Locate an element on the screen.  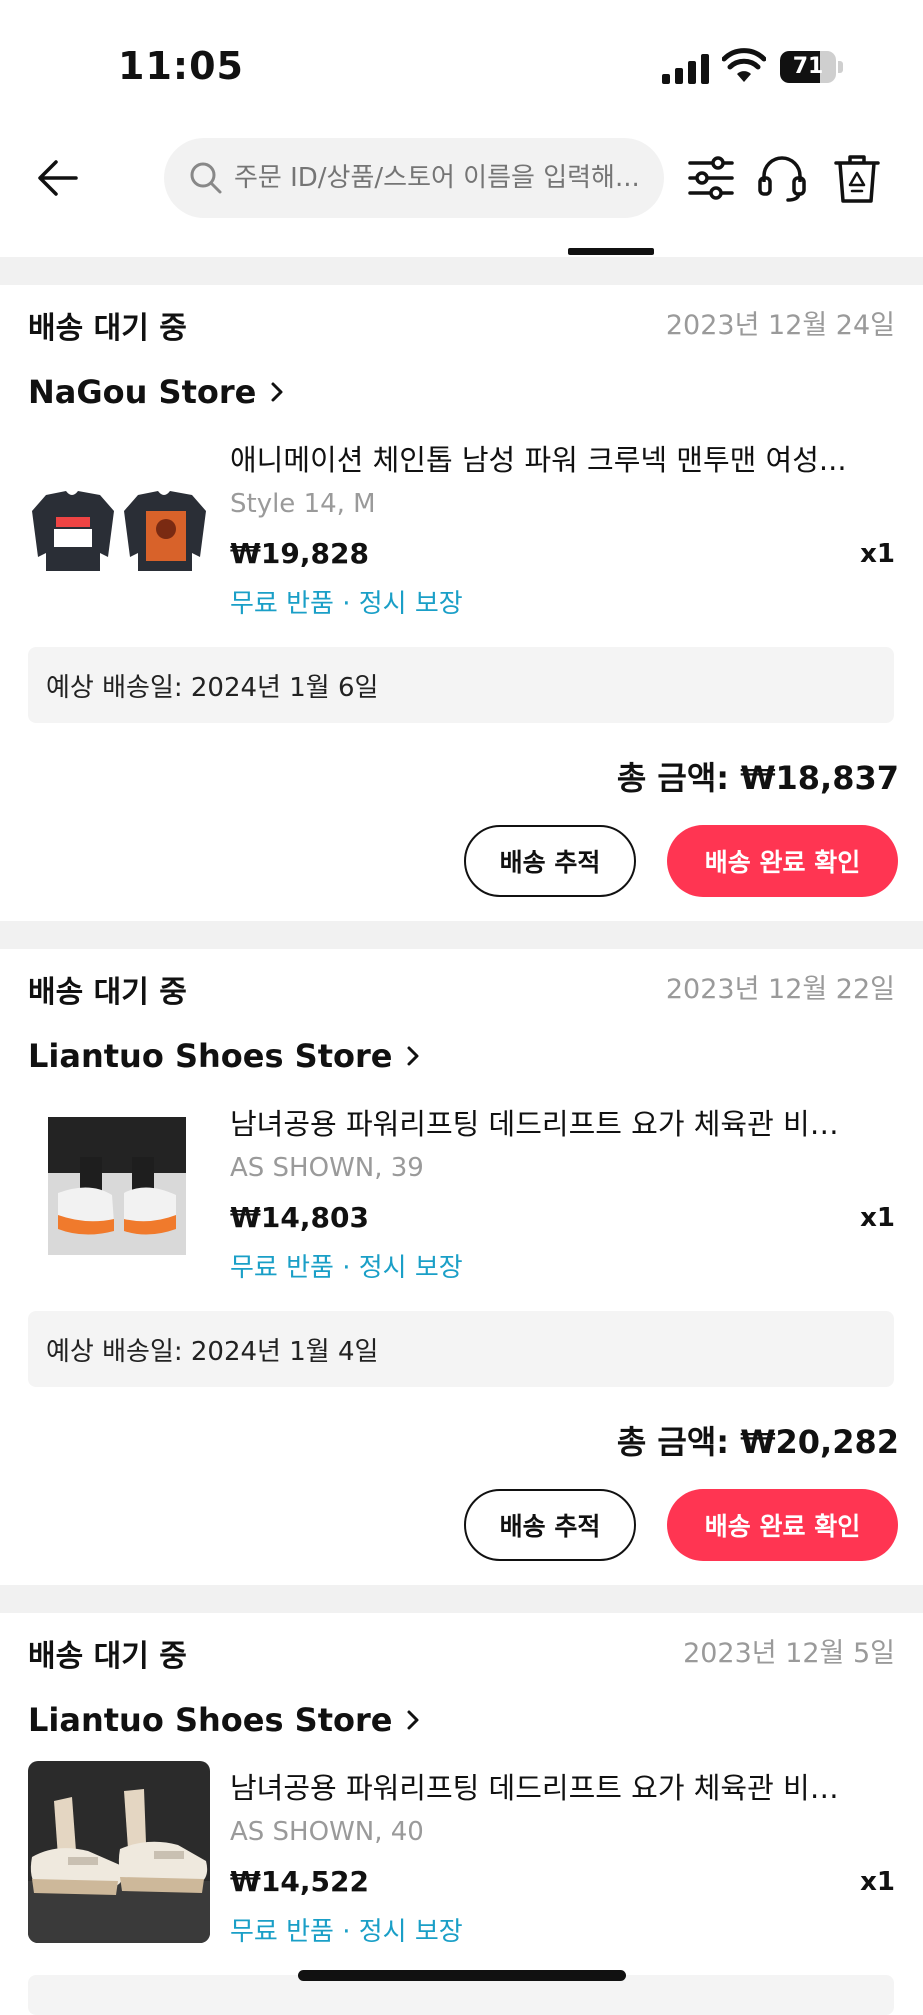
trash-recycle-icon is located at coordinates (857, 179).